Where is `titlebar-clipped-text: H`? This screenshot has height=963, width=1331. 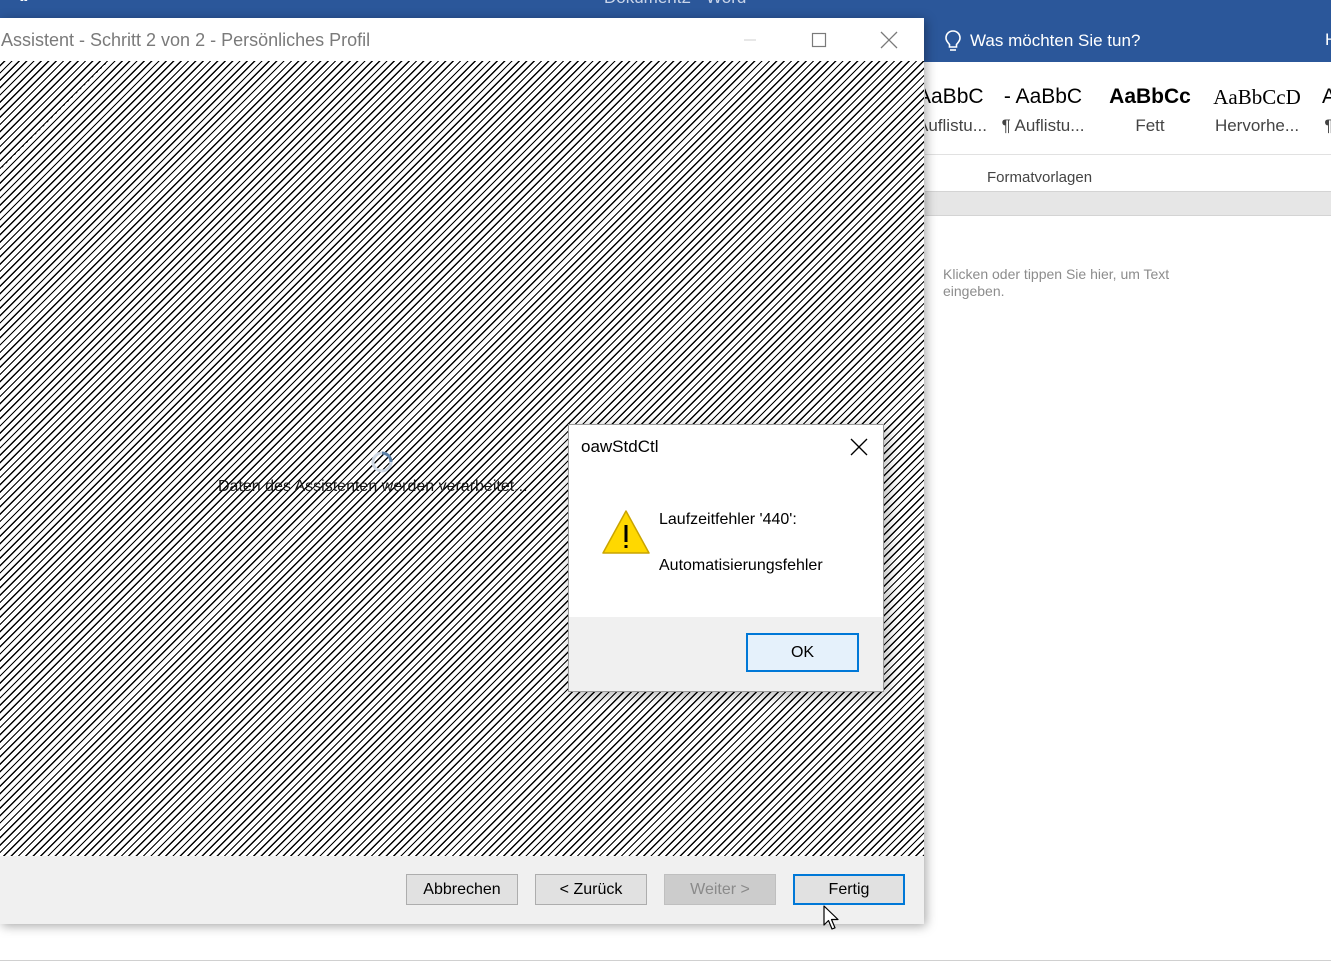 titlebar-clipped-text: H is located at coordinates (1328, 40).